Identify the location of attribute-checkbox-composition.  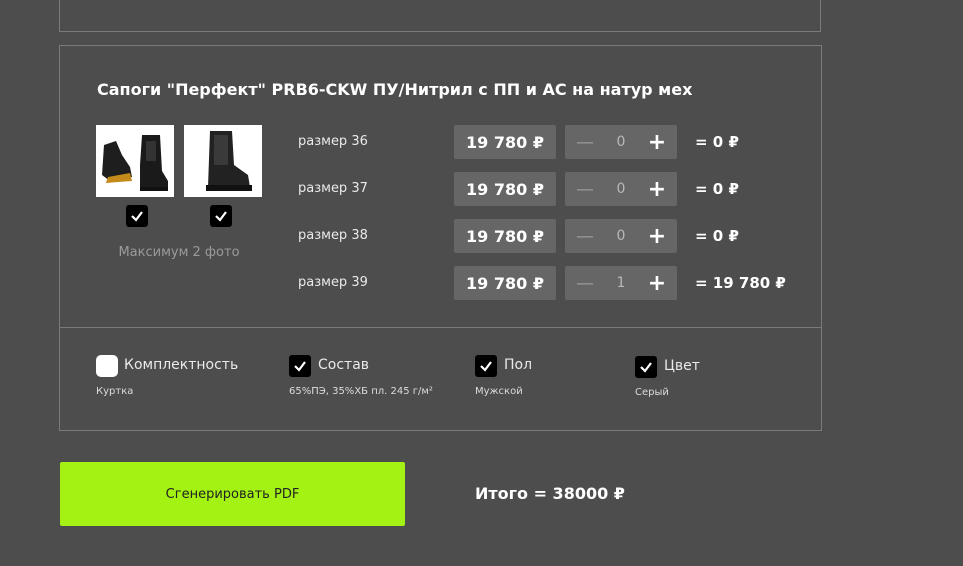
(300, 366).